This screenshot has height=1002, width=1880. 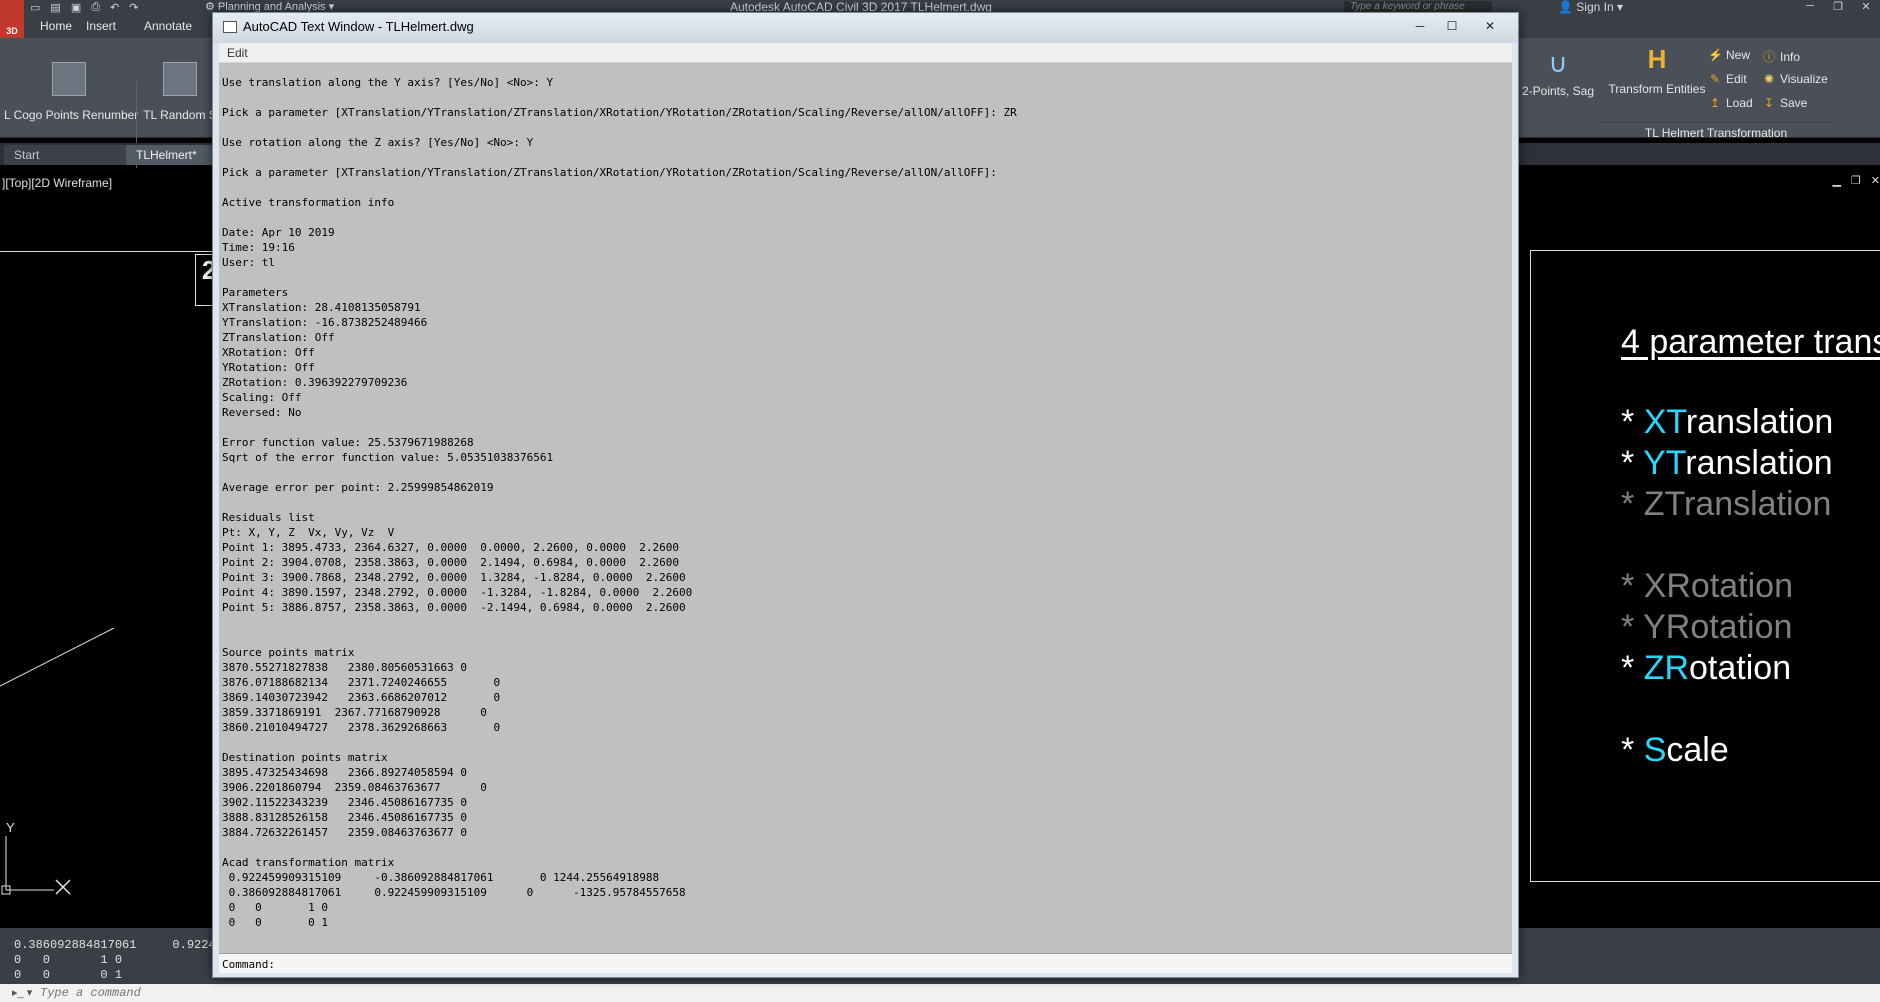 I want to click on load-arrow-icon: ↥, so click(x=1715, y=103).